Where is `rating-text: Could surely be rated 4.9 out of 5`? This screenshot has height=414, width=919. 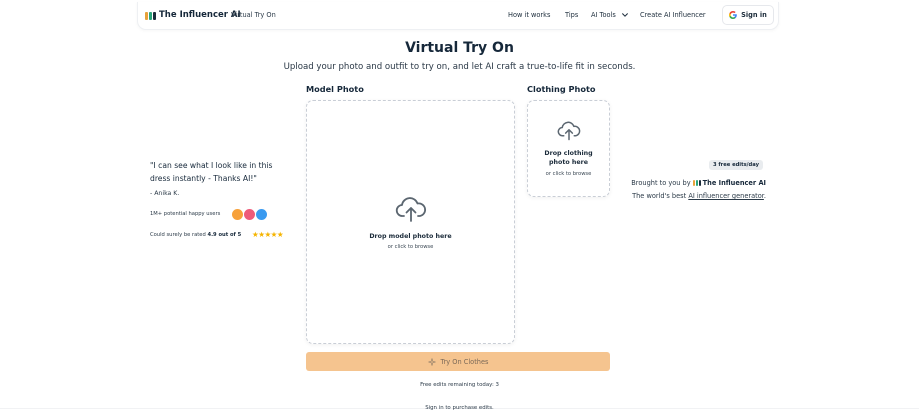 rating-text: Could surely be rated 4.9 out of 5 is located at coordinates (195, 235).